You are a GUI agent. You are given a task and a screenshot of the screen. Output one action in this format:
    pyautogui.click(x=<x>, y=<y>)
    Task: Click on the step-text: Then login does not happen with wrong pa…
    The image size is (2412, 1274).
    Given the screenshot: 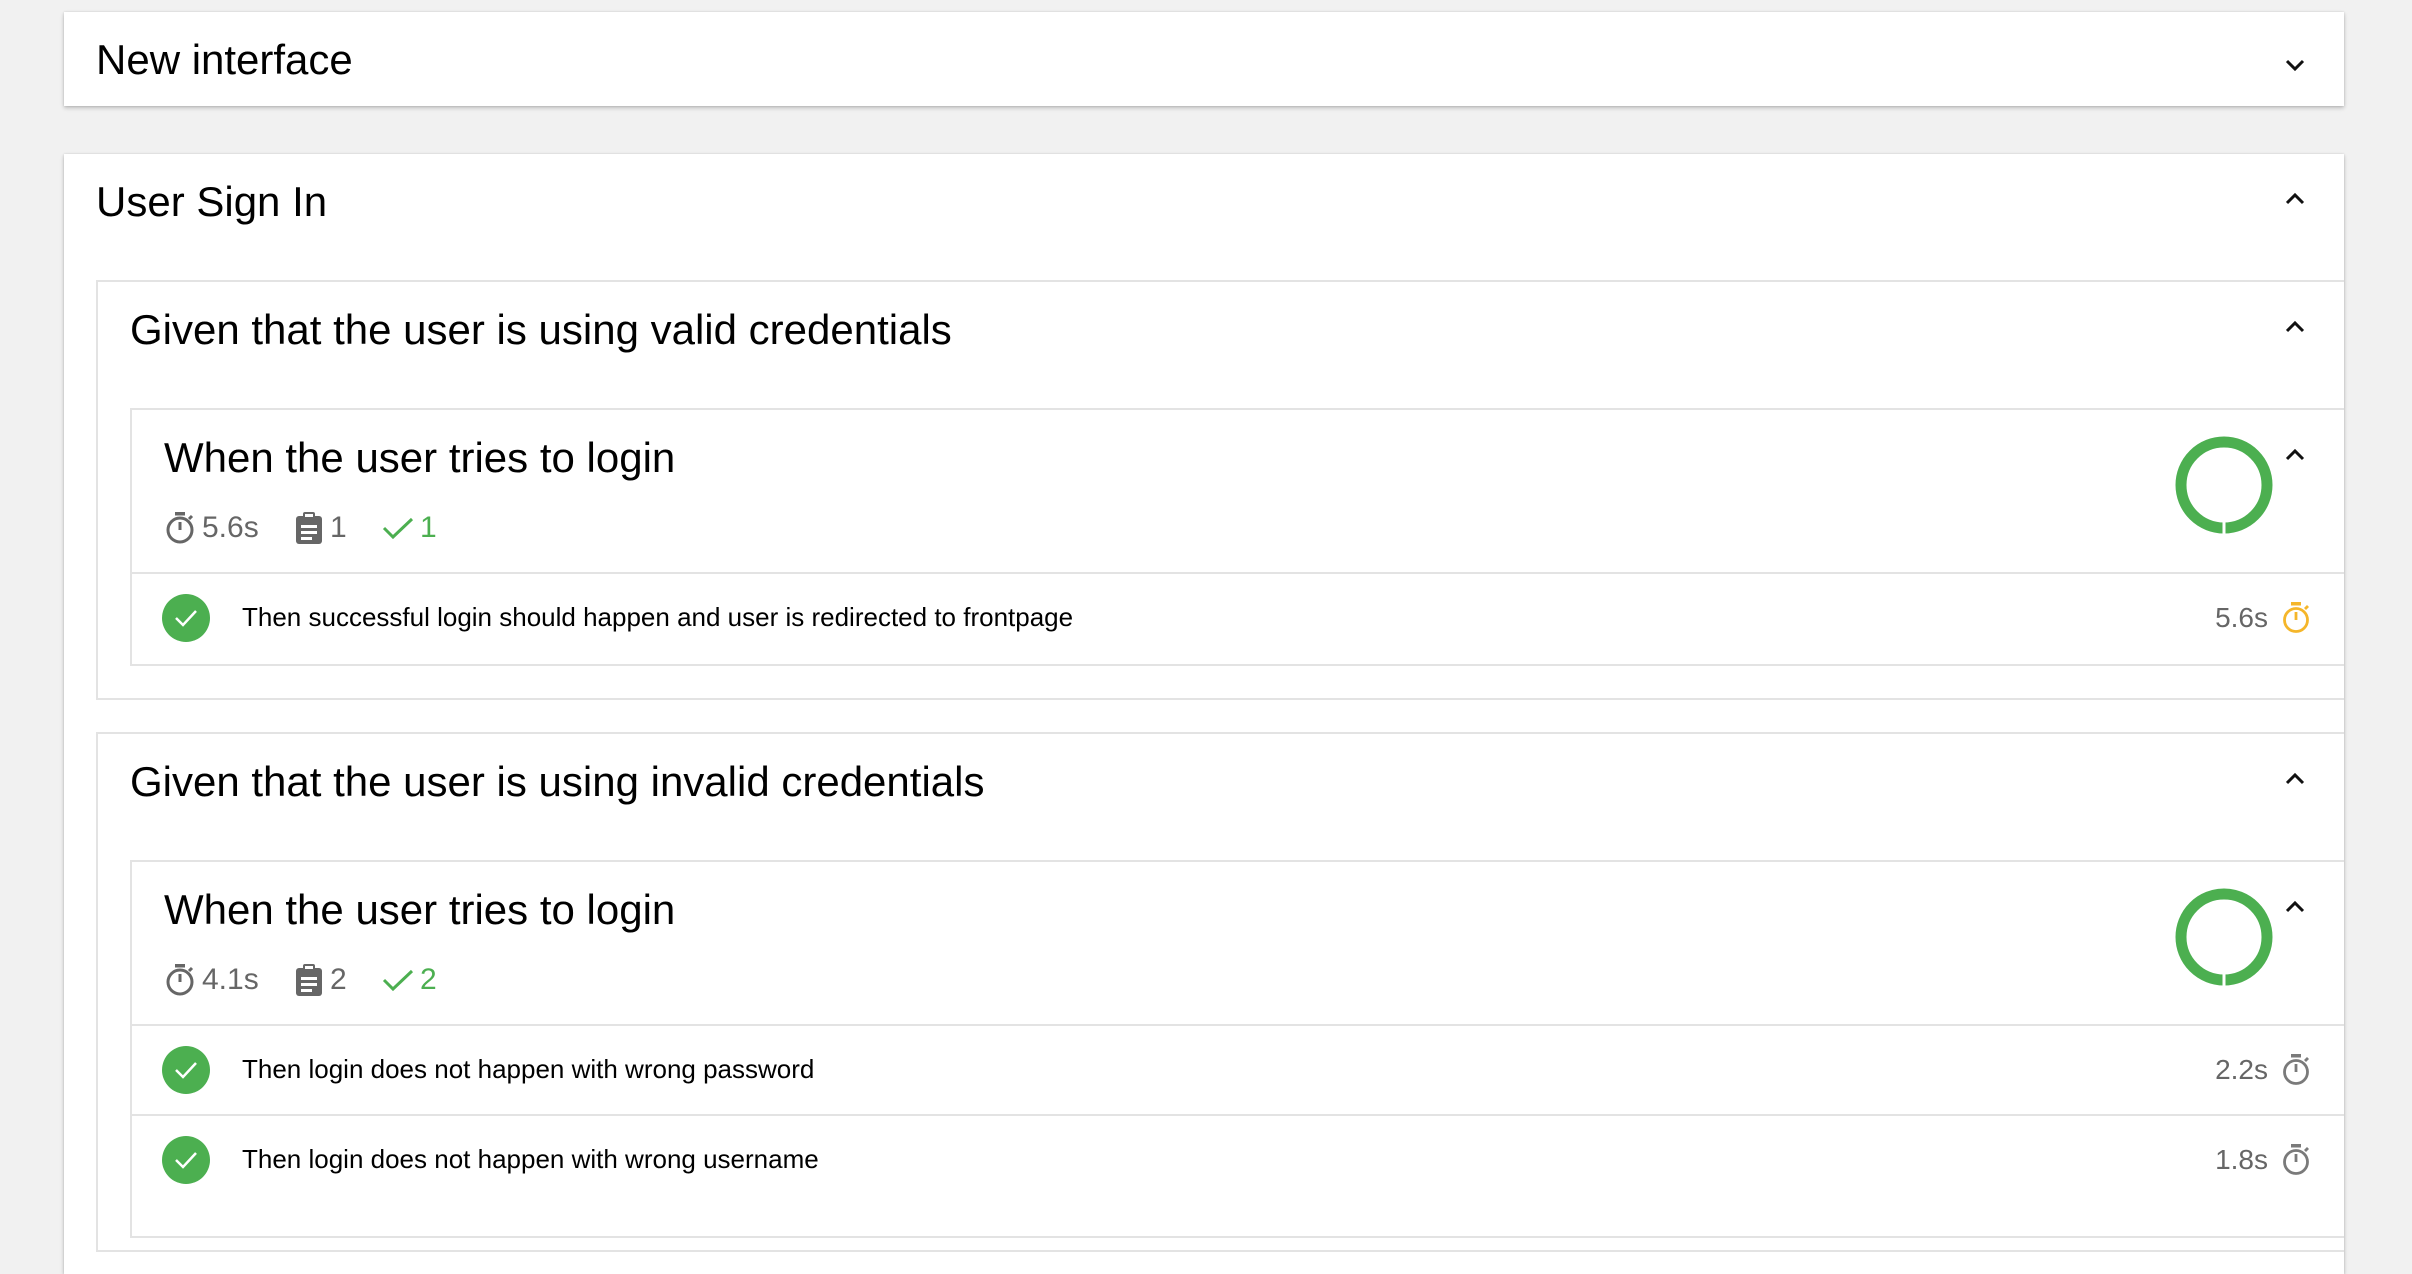 What is the action you would take?
    pyautogui.click(x=528, y=1069)
    